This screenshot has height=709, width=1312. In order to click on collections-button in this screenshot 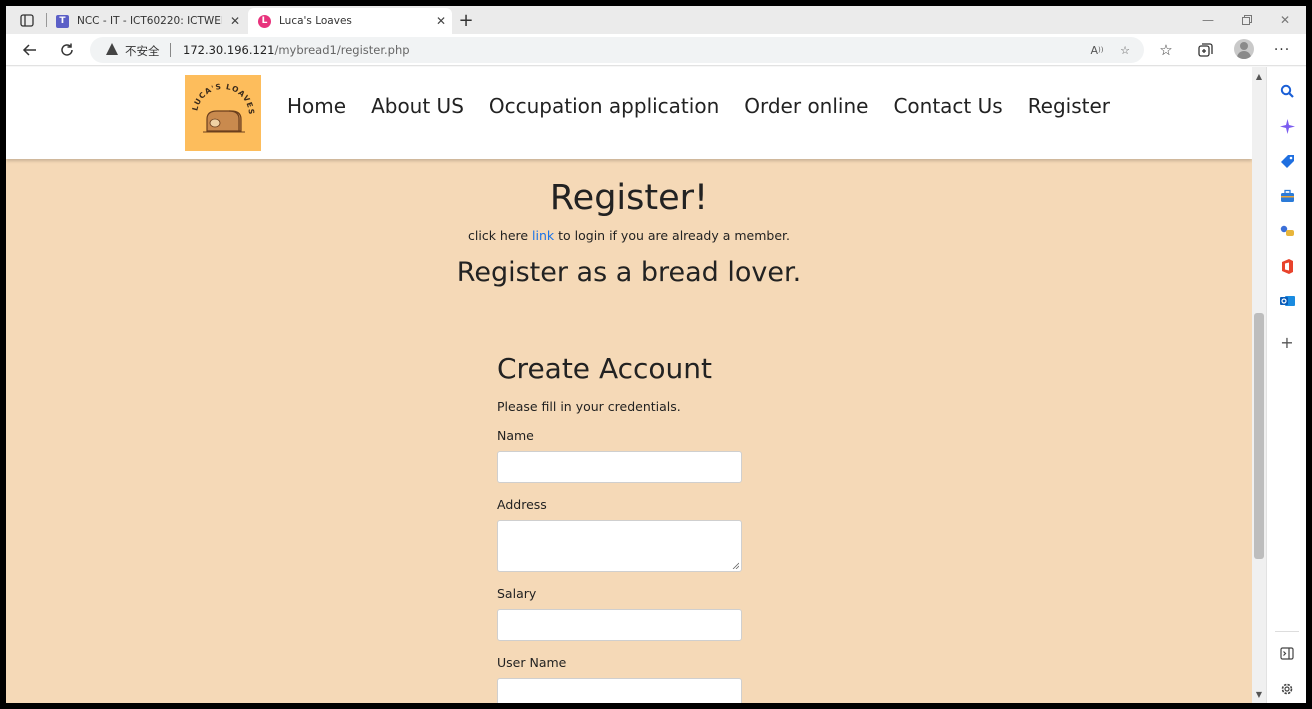, I will do `click(1205, 50)`.